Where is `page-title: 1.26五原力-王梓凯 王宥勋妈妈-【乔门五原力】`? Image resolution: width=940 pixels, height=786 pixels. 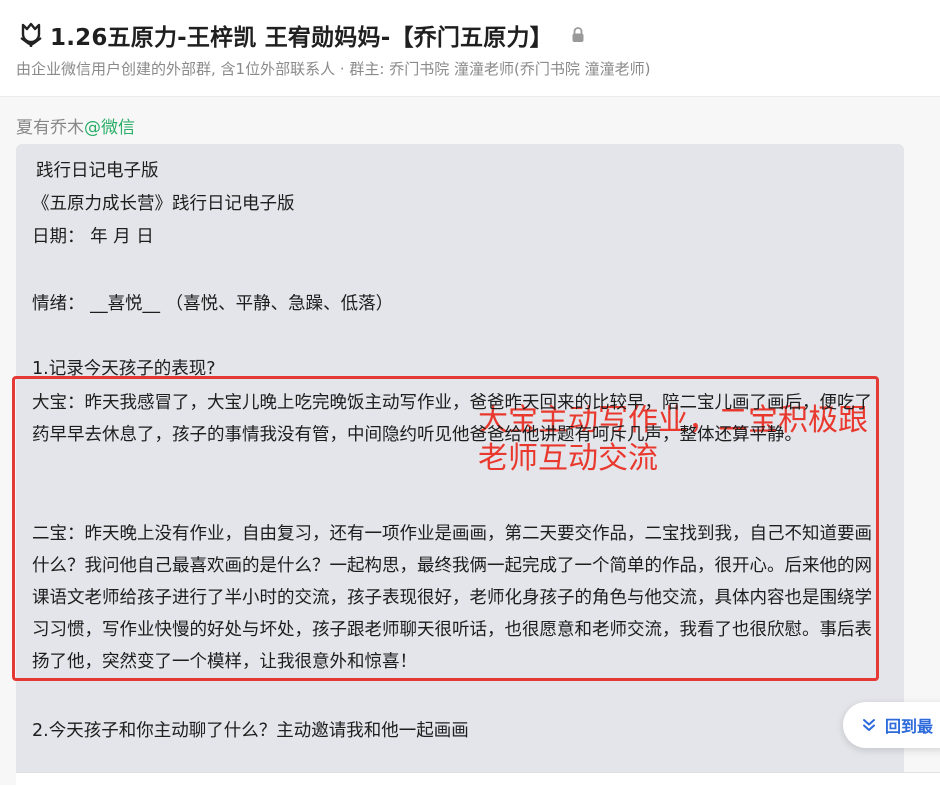 page-title: 1.26五原力-王梓凯 王宥勋妈妈-【乔门五原力】 is located at coordinates (301, 38).